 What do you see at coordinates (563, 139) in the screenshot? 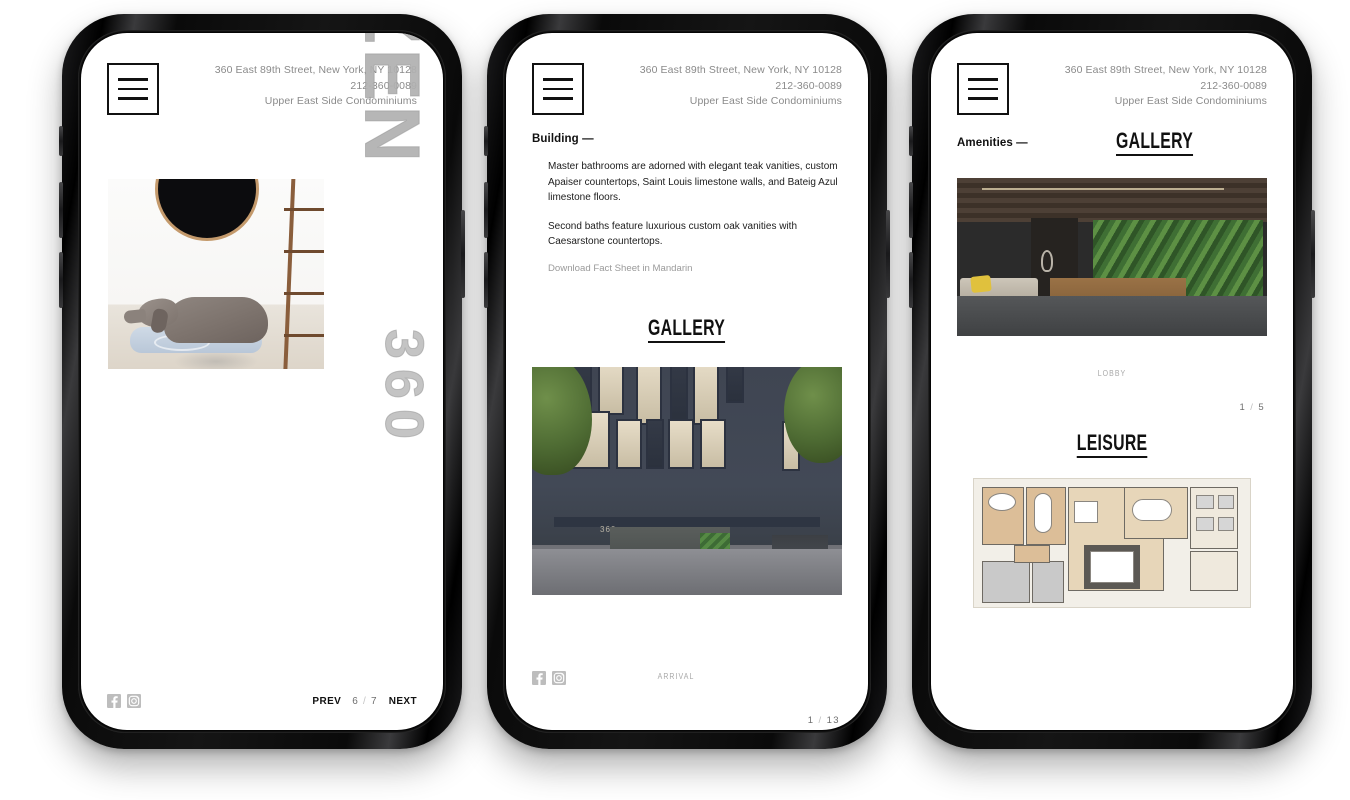
I see `section-label-building: Building —` at bounding box center [563, 139].